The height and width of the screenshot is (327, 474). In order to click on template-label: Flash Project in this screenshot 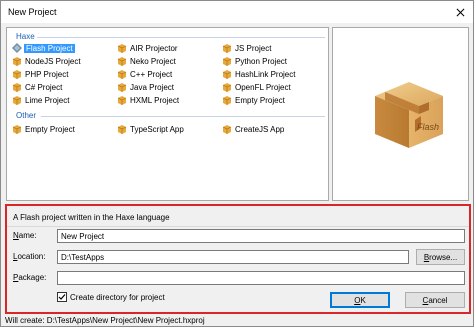, I will do `click(49, 48)`.